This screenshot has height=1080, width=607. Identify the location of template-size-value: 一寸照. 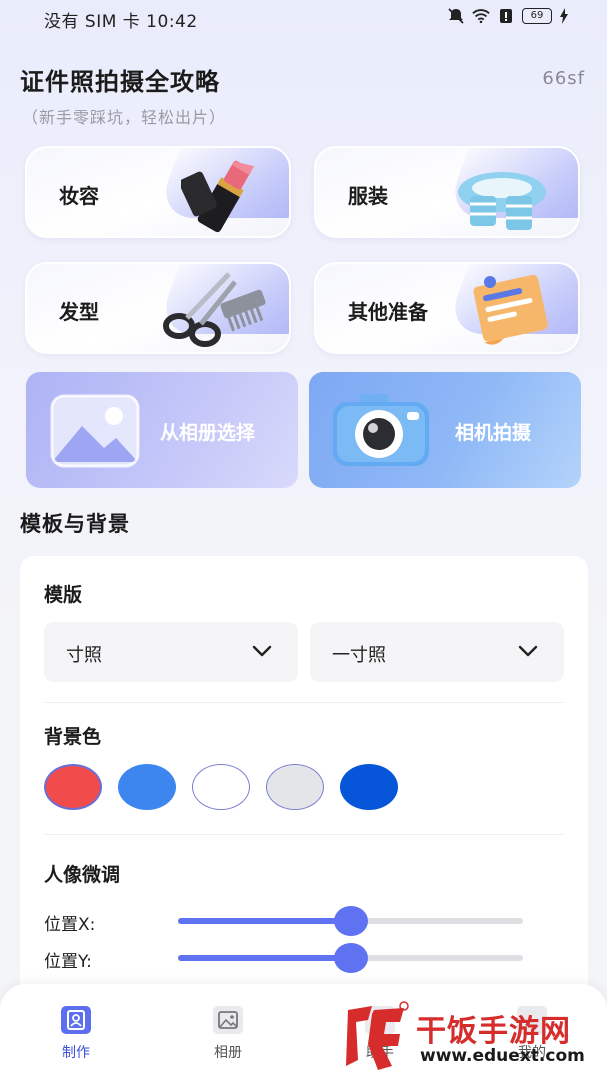
(359, 655).